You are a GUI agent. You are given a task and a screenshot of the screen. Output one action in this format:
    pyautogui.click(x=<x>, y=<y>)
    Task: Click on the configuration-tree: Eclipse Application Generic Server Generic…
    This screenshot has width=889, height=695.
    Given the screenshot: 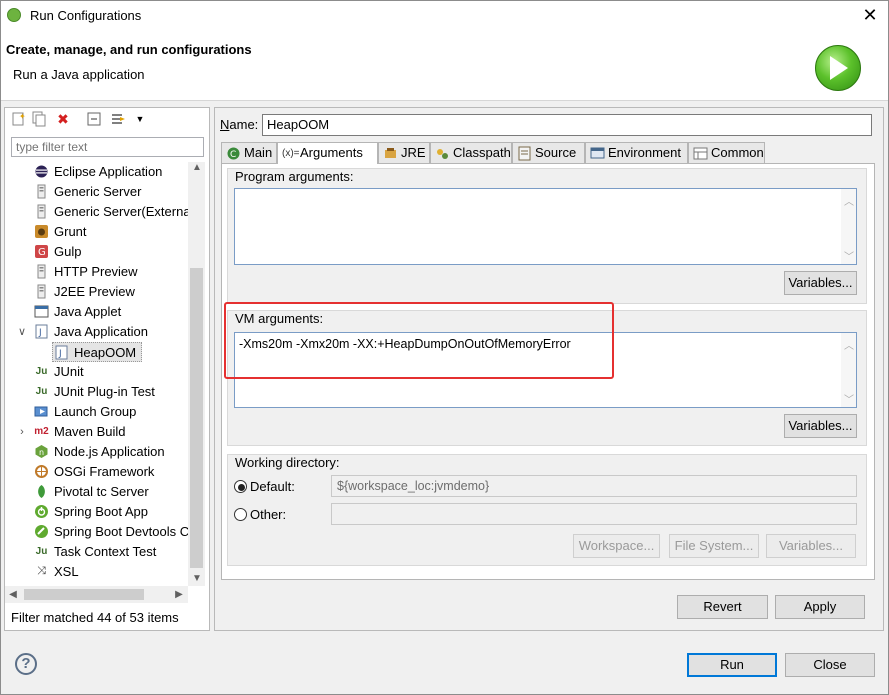 What is the action you would take?
    pyautogui.click(x=96, y=373)
    